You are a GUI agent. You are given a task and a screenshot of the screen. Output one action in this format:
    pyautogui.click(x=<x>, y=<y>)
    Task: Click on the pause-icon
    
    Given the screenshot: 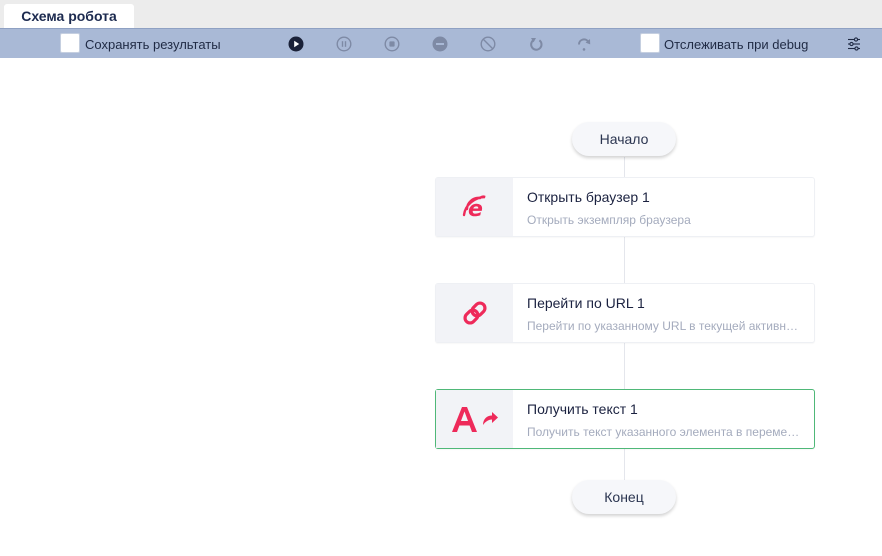 What is the action you would take?
    pyautogui.click(x=344, y=44)
    